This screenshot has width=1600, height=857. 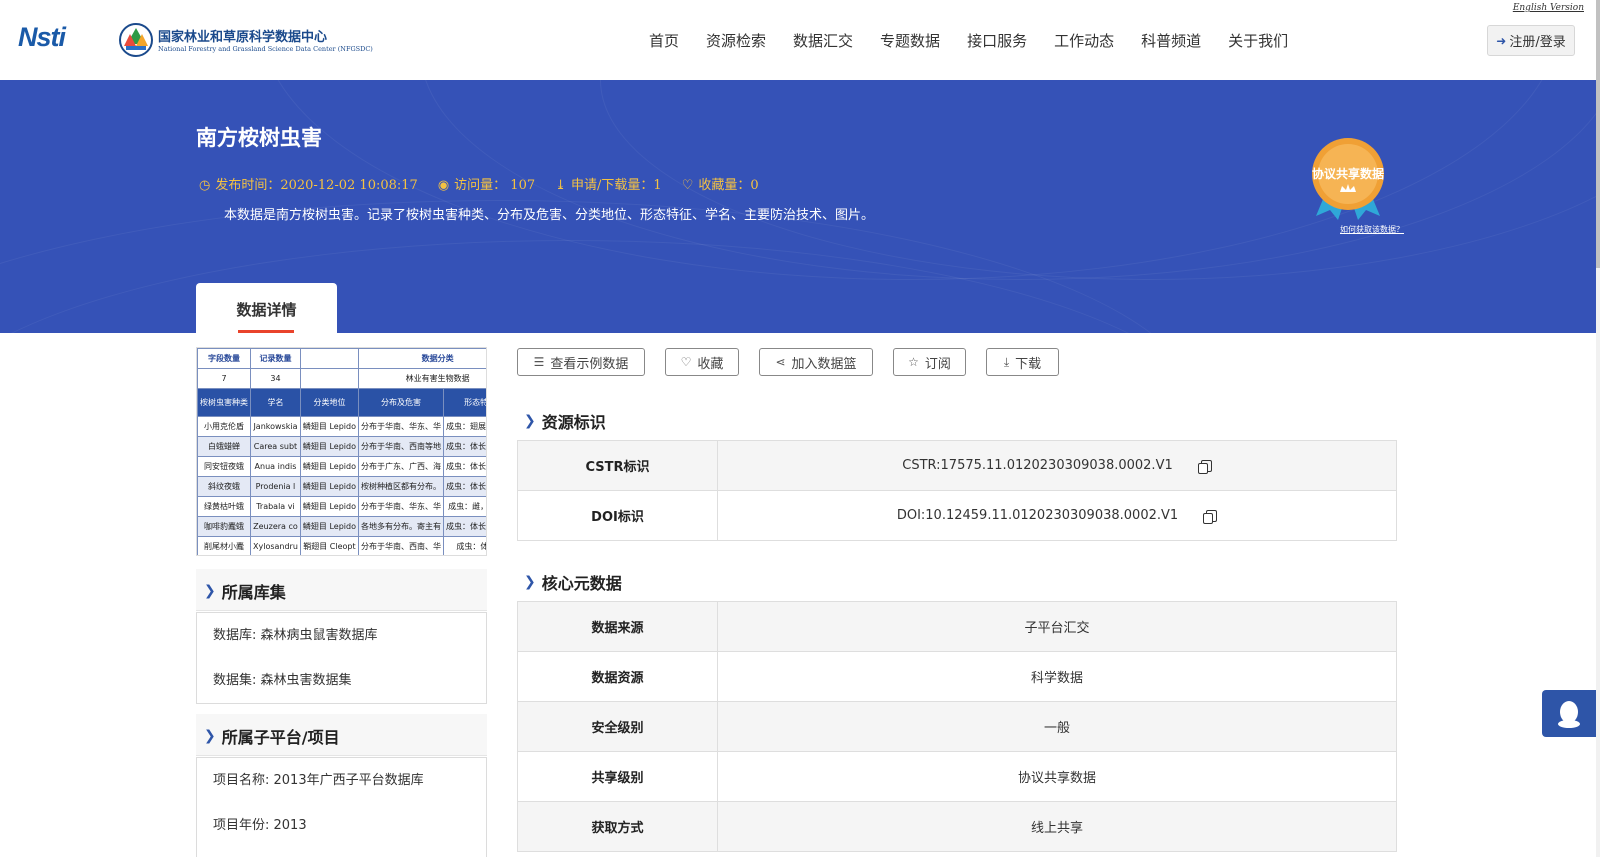 I want to click on subscribe-button: ☆ 订阅, so click(x=929, y=362).